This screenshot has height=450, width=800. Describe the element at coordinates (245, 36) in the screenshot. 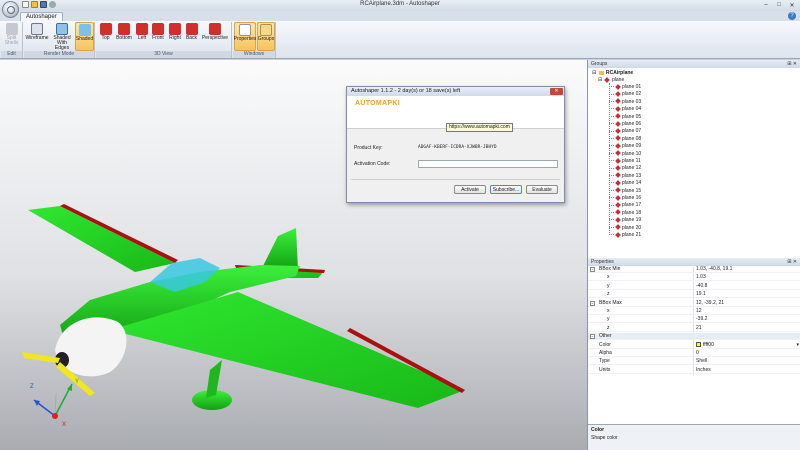

I see `properties-window-button: Properties` at that location.